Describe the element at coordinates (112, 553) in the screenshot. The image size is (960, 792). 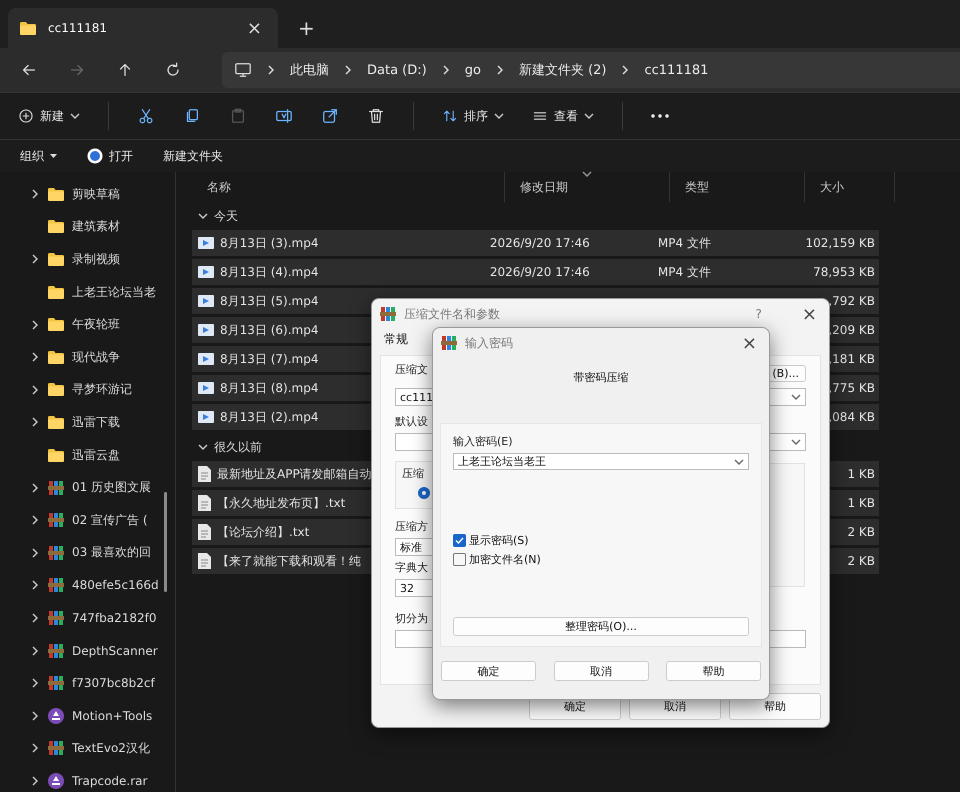
I see `item-label: 03 最喜欢的回` at that location.